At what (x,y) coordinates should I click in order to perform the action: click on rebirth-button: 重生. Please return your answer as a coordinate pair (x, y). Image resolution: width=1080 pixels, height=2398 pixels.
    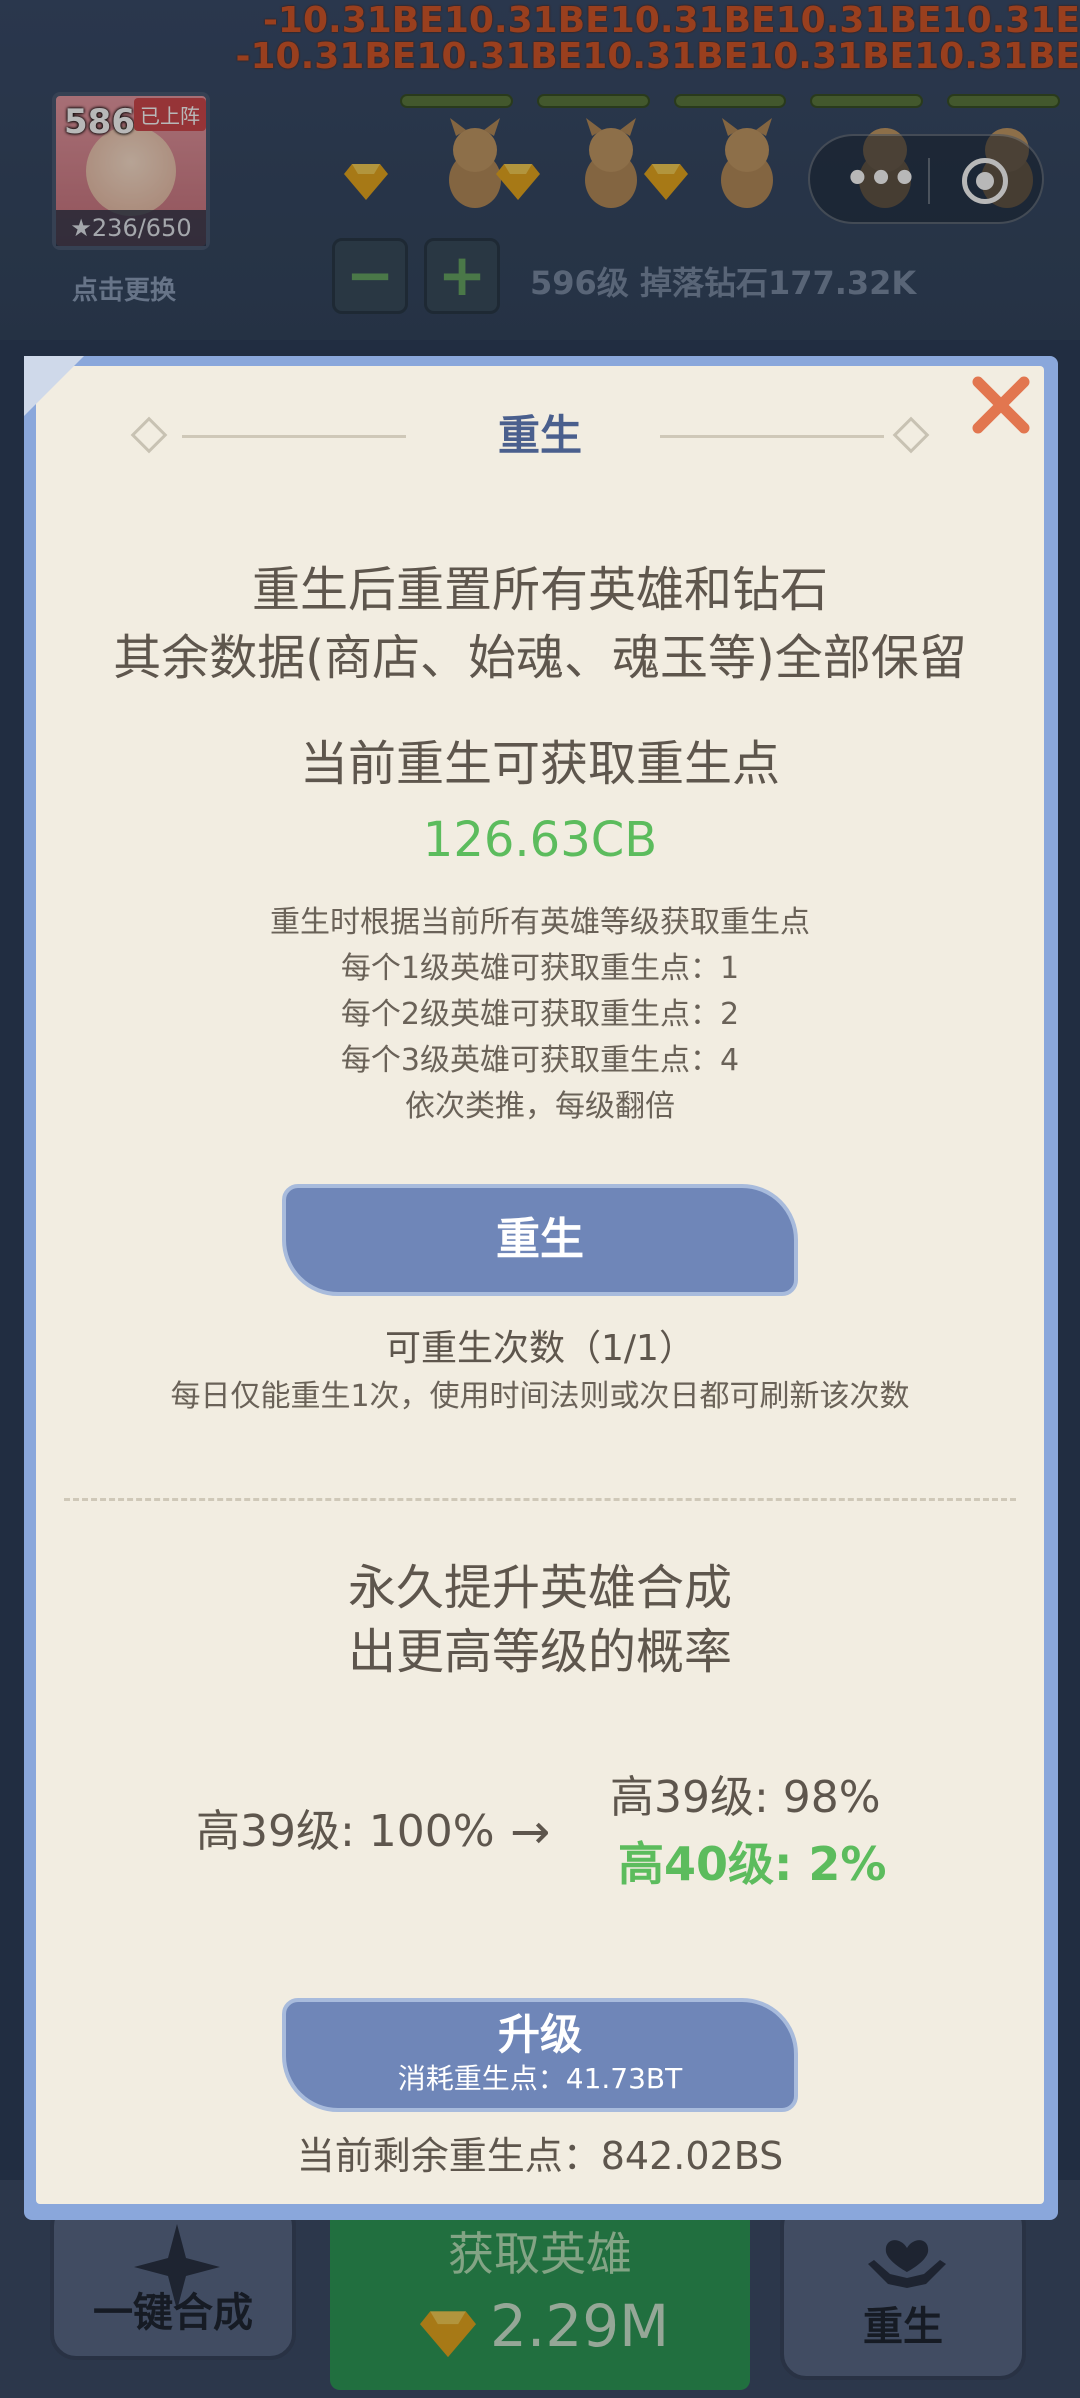
    Looking at the image, I should click on (540, 1240).